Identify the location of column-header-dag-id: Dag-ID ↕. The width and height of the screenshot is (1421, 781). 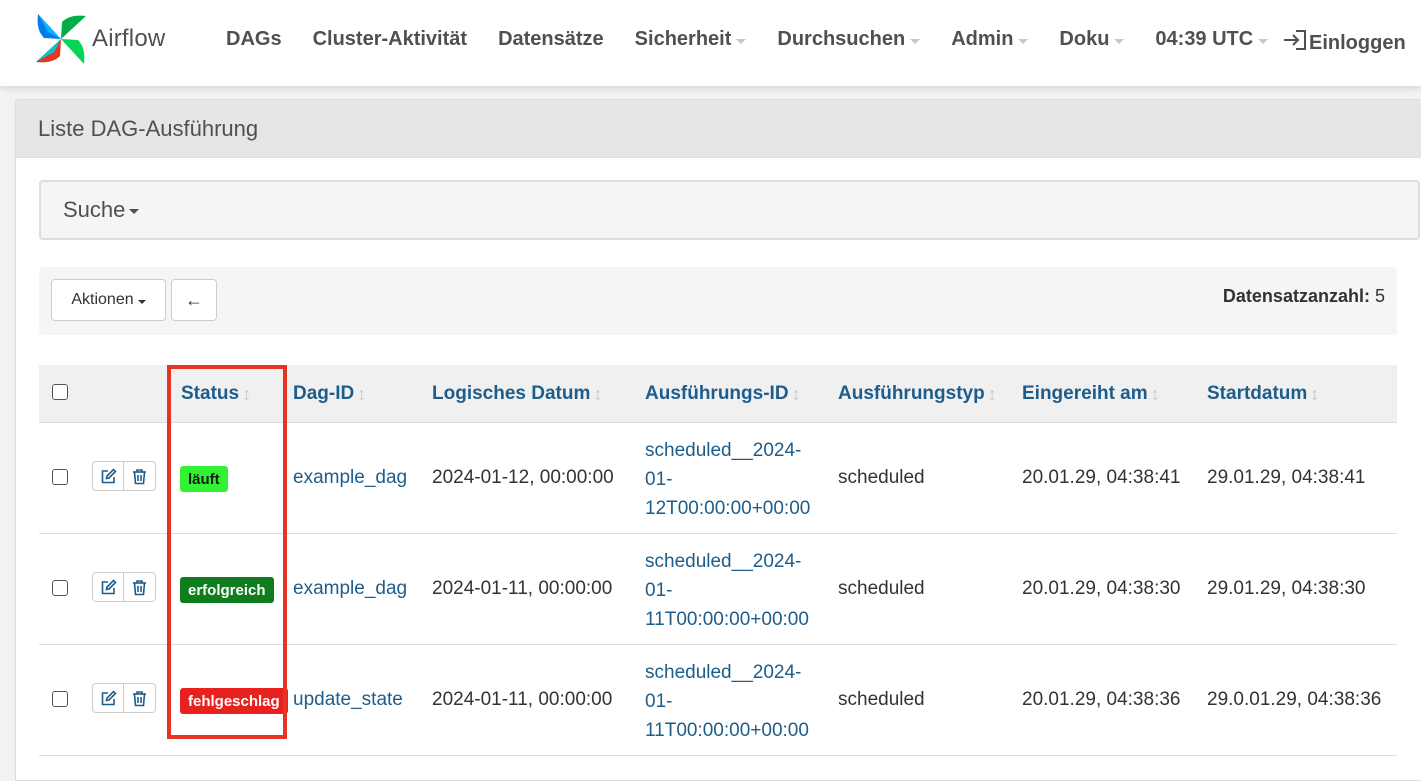
(329, 394).